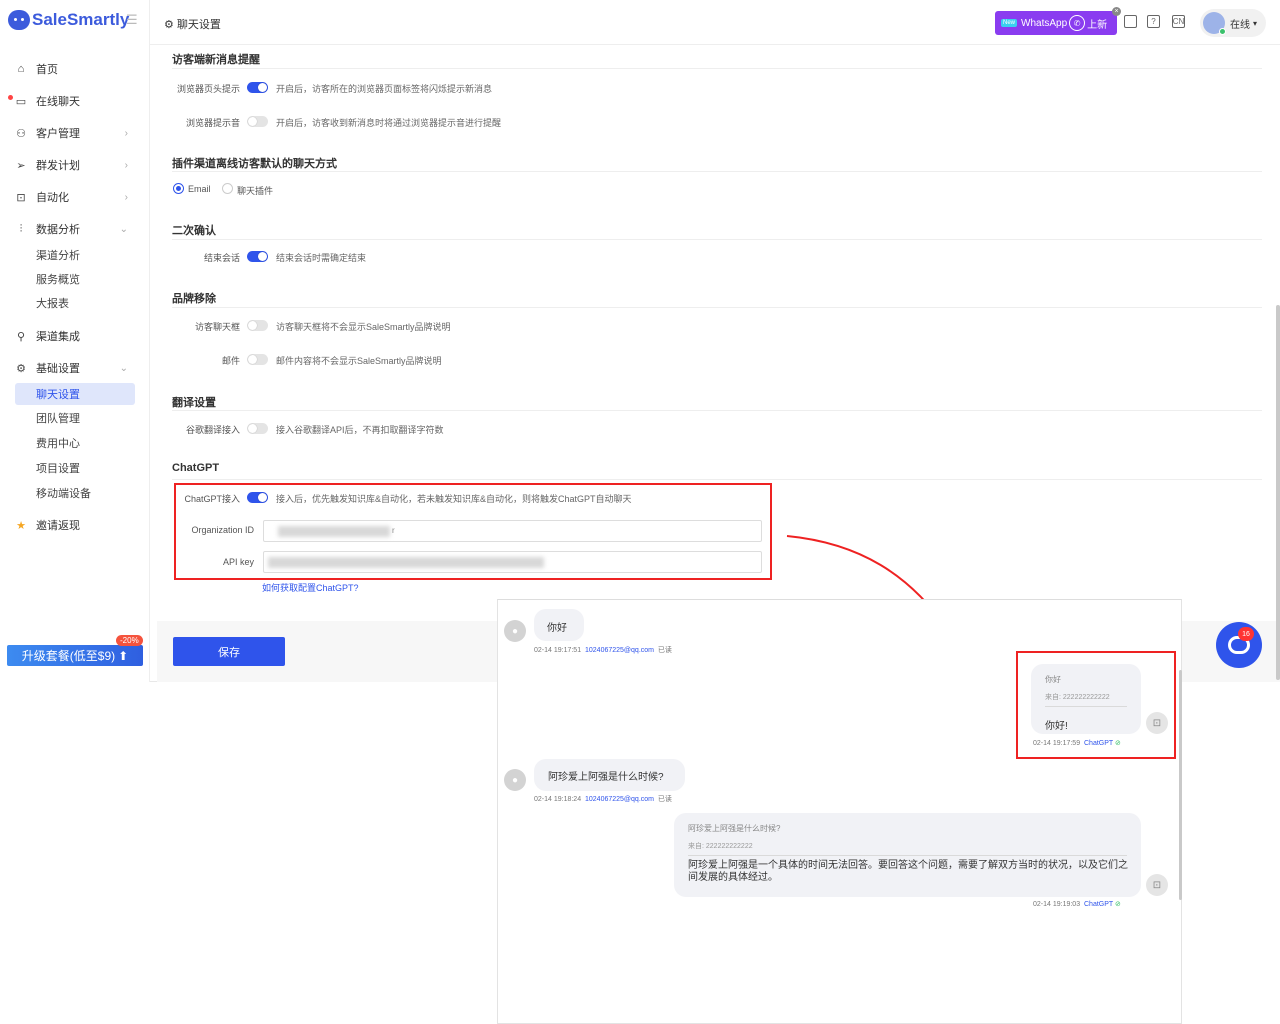 The image size is (1280, 1024). What do you see at coordinates (257, 121) in the screenshot?
I see `browser-sound-toggle` at bounding box center [257, 121].